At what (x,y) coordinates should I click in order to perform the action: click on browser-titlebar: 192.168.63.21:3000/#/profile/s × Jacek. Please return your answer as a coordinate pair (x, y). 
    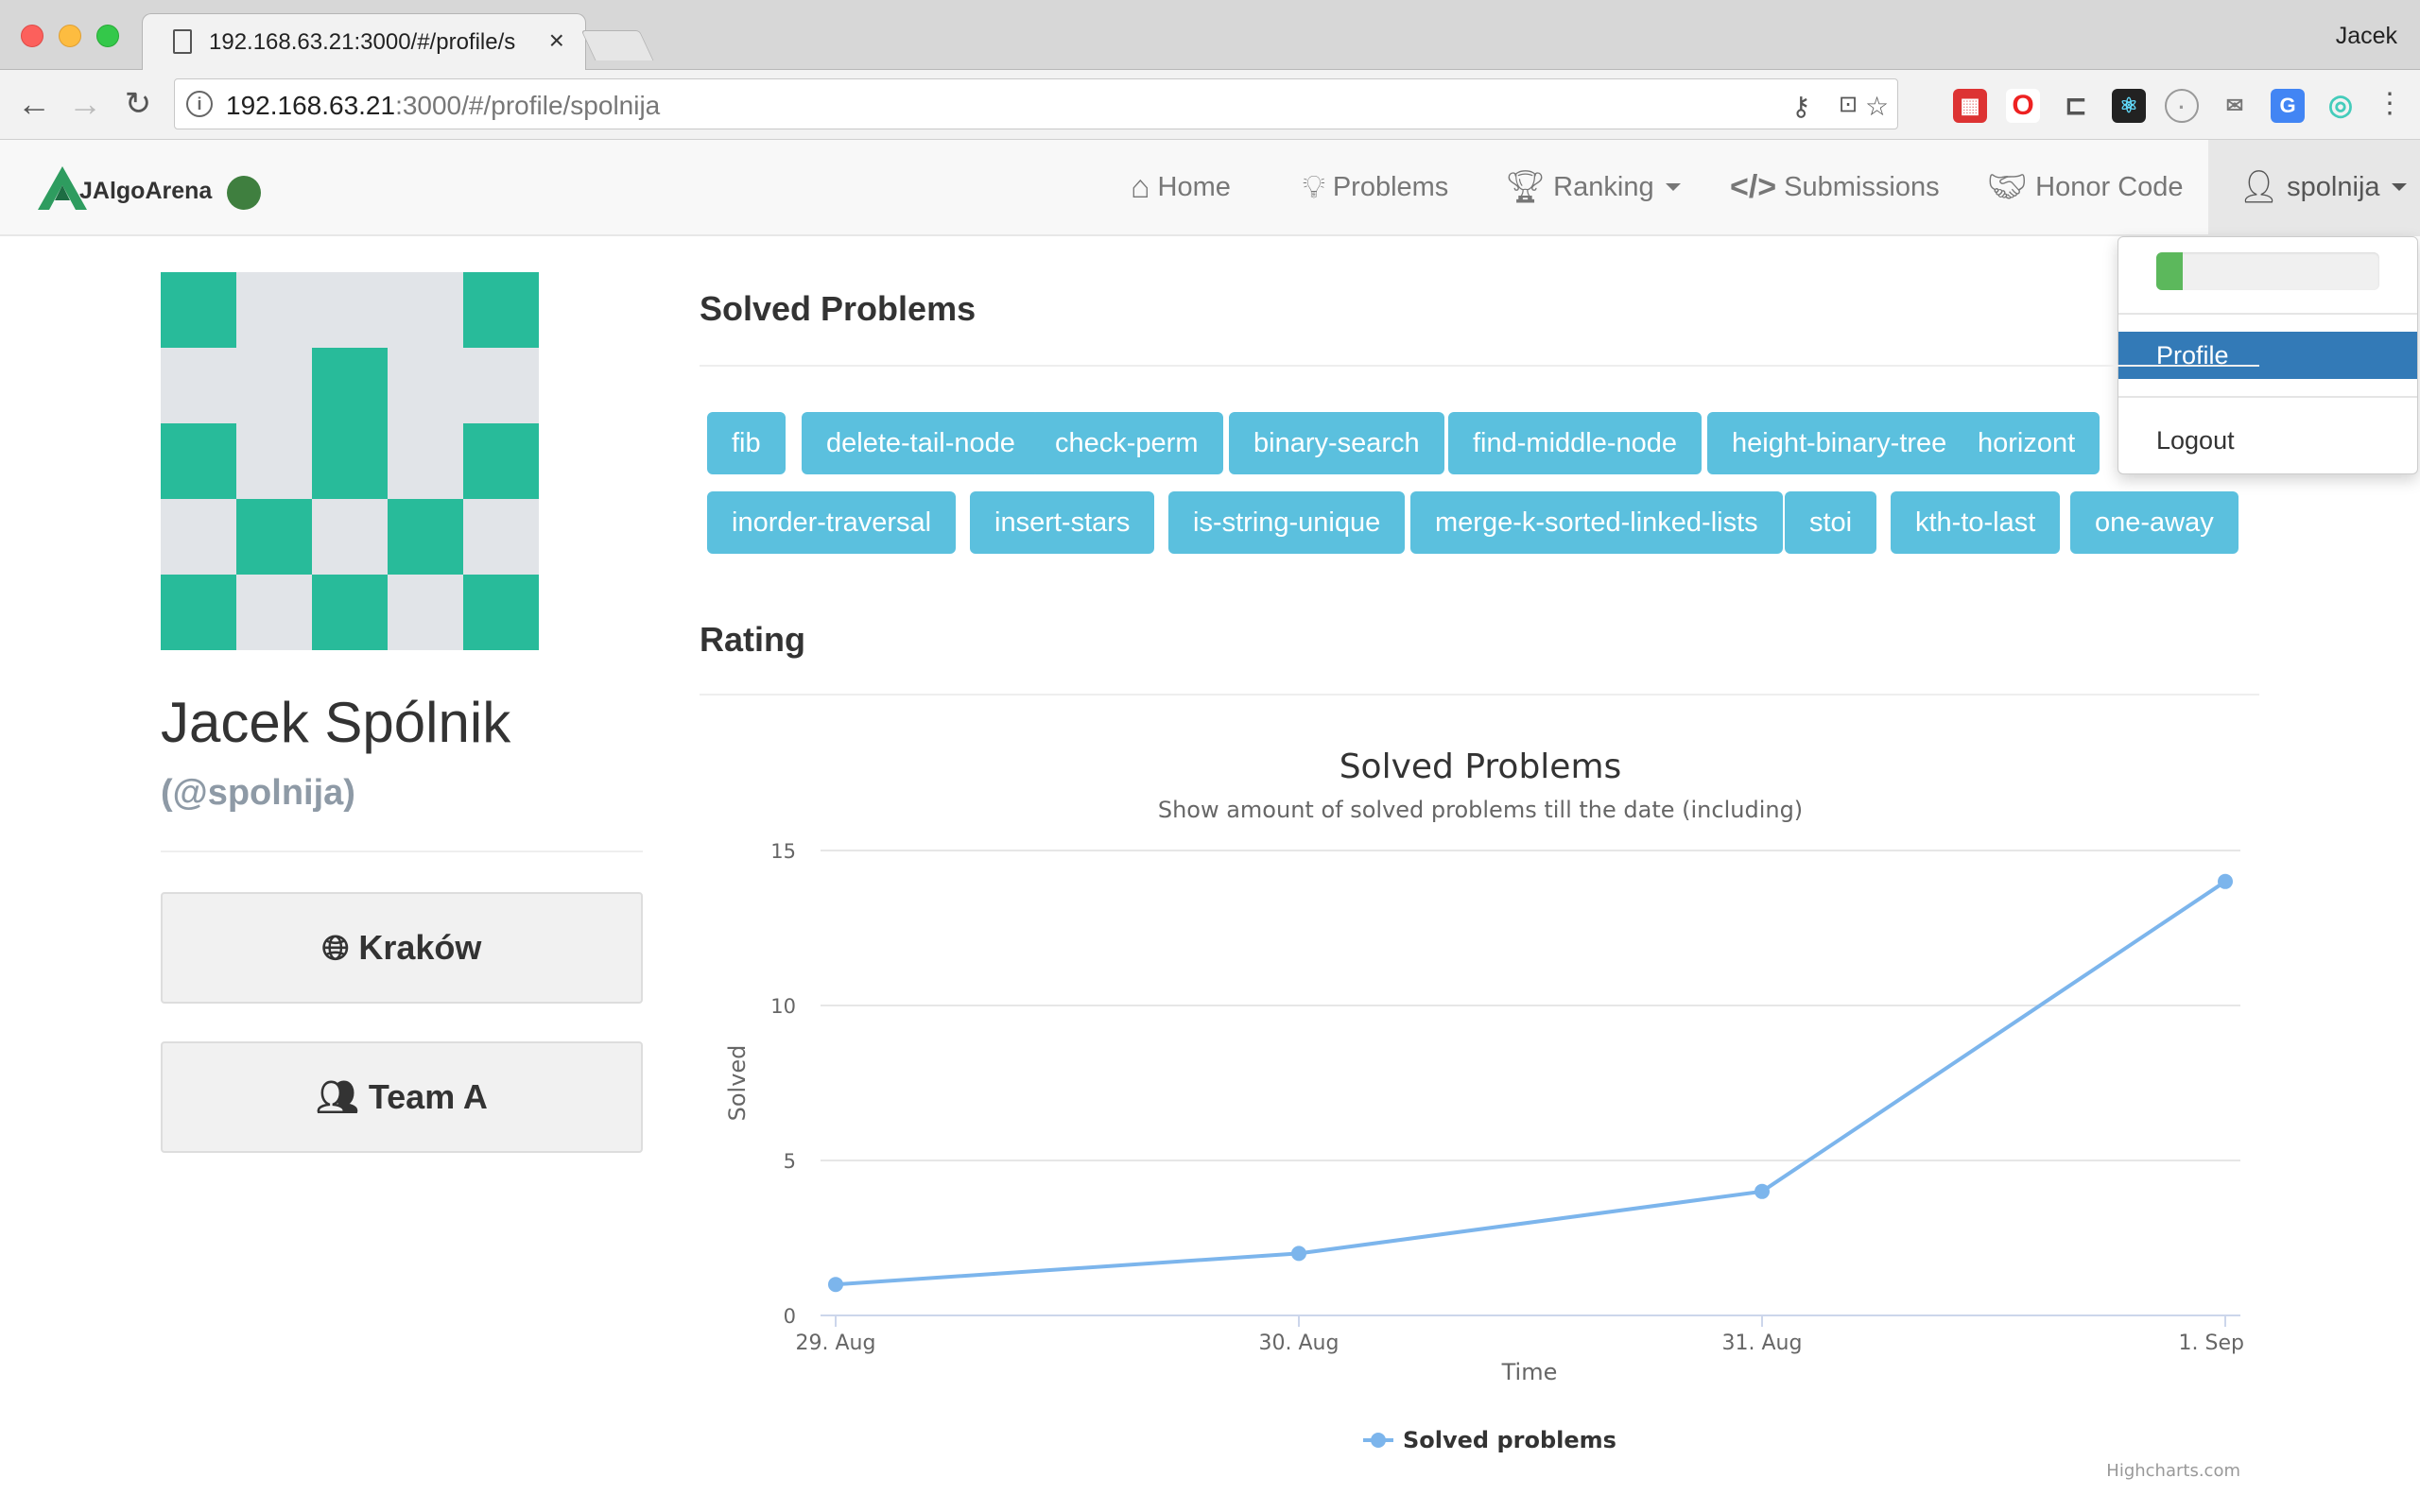
    Looking at the image, I should click on (1210, 36).